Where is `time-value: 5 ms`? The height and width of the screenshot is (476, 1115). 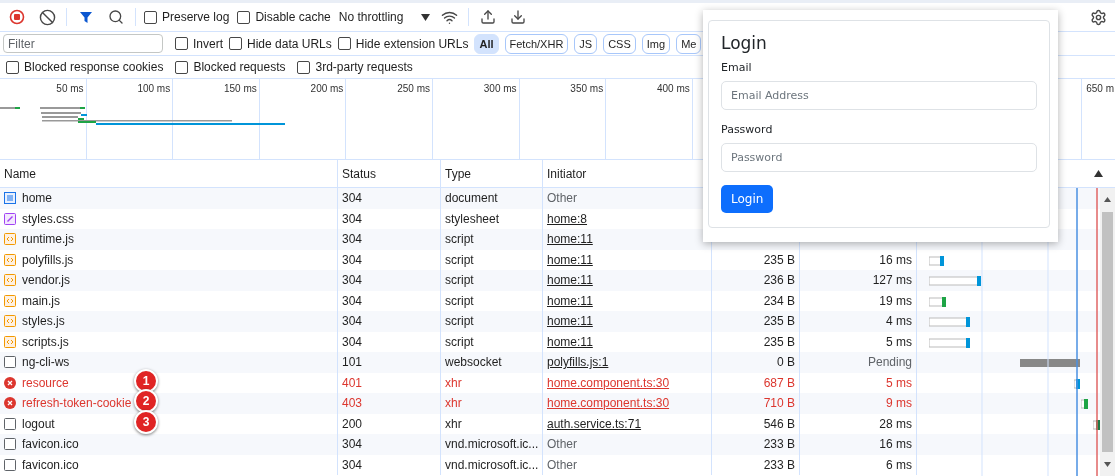
time-value: 5 ms is located at coordinates (899, 341).